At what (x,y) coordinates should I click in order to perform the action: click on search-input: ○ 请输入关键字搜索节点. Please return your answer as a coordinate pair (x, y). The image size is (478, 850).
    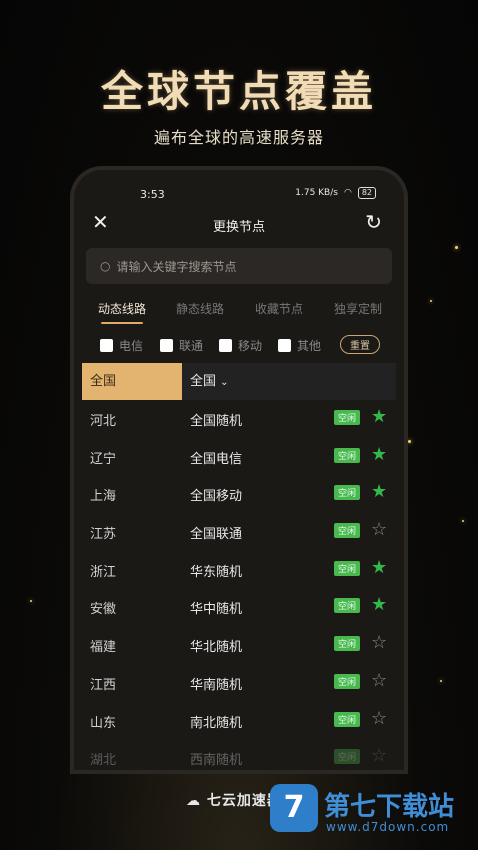
    Looking at the image, I should click on (239, 266).